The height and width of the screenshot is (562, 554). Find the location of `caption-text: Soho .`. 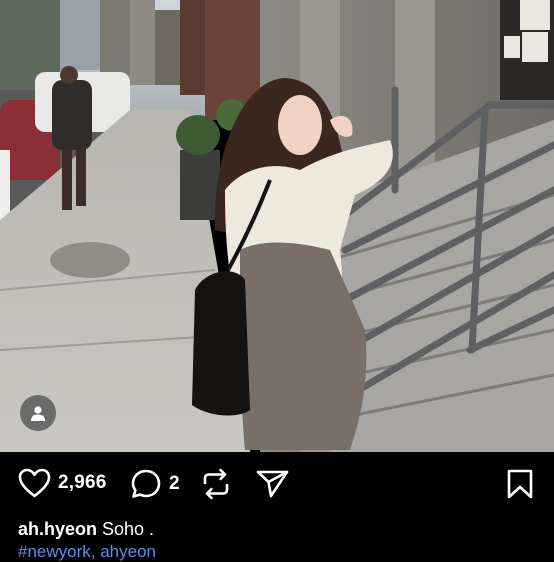

caption-text: Soho . is located at coordinates (126, 529).